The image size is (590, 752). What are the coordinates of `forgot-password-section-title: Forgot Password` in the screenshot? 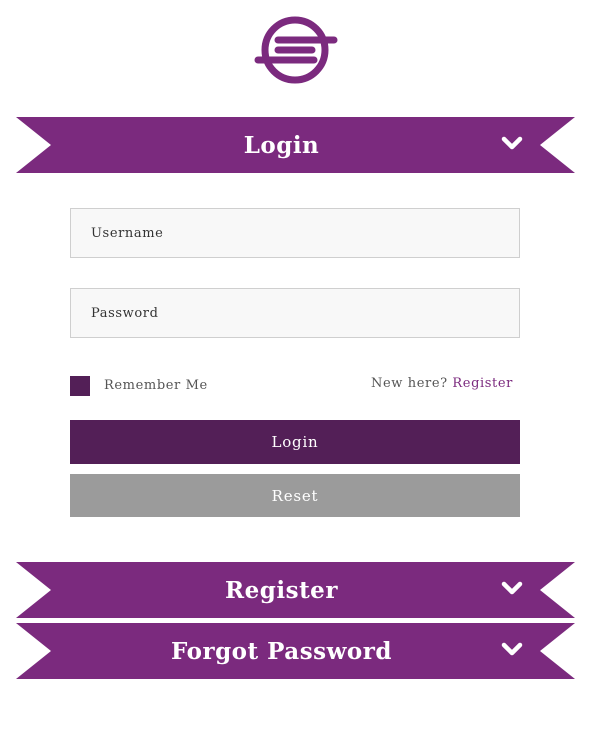 It's located at (281, 651).